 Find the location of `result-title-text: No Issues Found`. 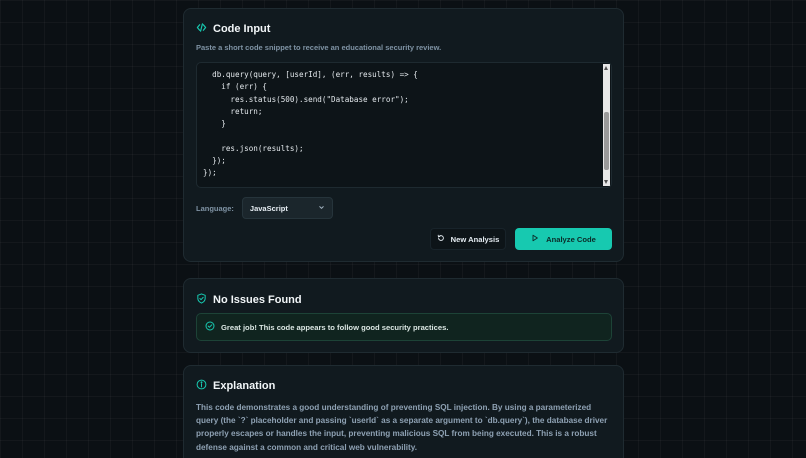

result-title-text: No Issues Found is located at coordinates (257, 300).